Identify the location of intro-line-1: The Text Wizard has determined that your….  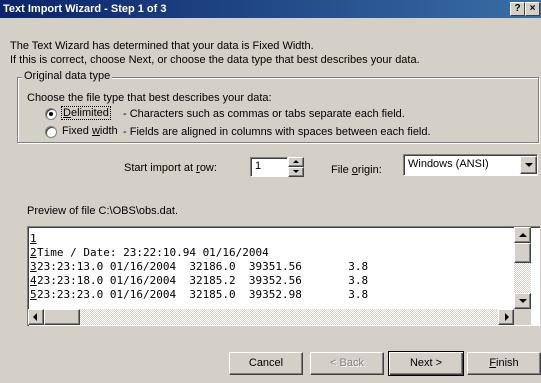
(162, 46).